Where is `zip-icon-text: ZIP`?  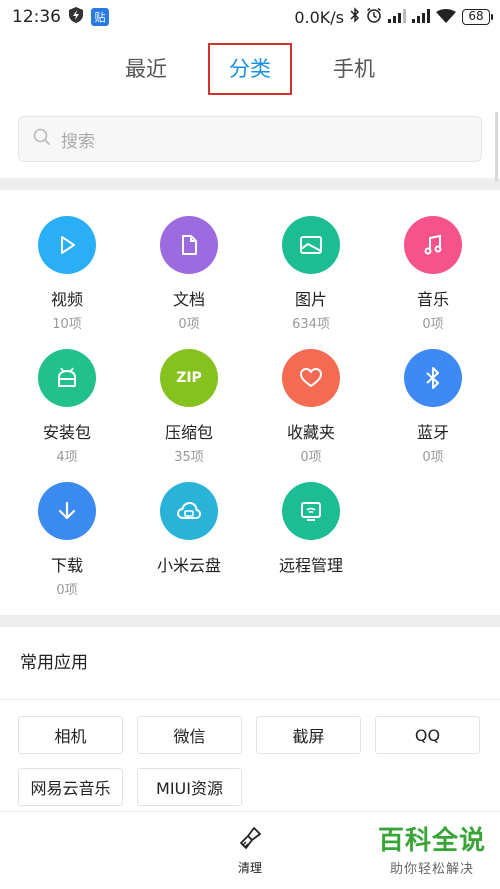 zip-icon-text: ZIP is located at coordinates (189, 378).